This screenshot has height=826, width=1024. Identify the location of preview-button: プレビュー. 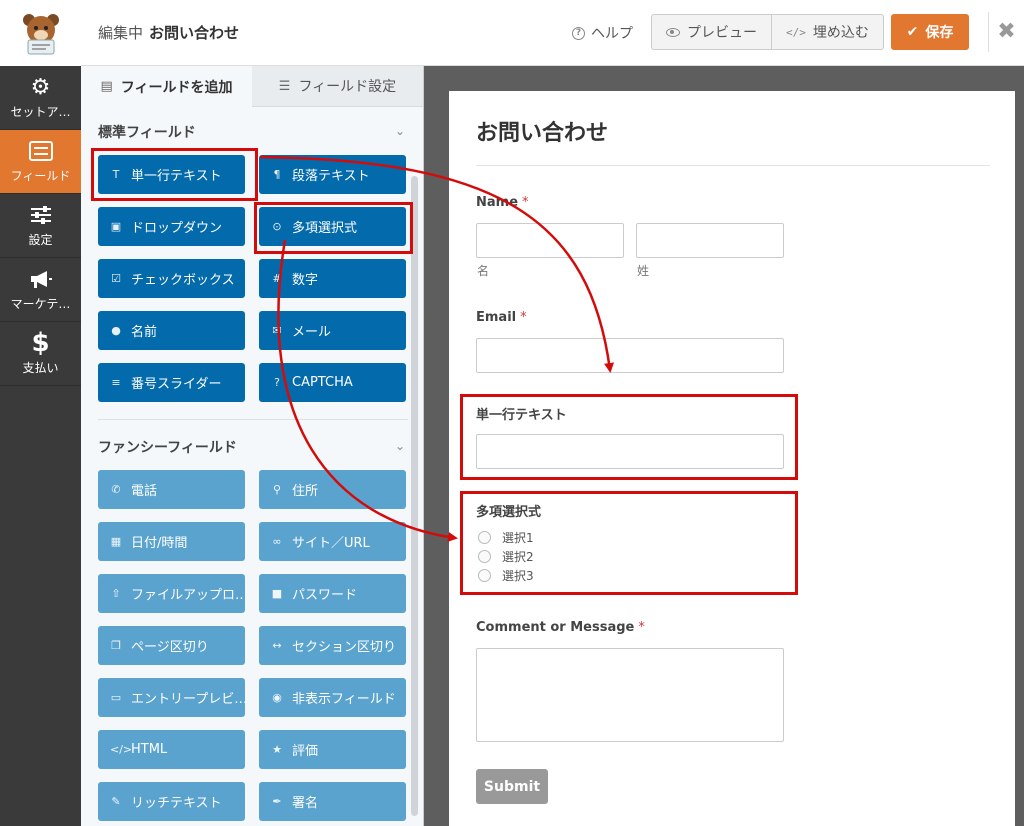
(711, 32).